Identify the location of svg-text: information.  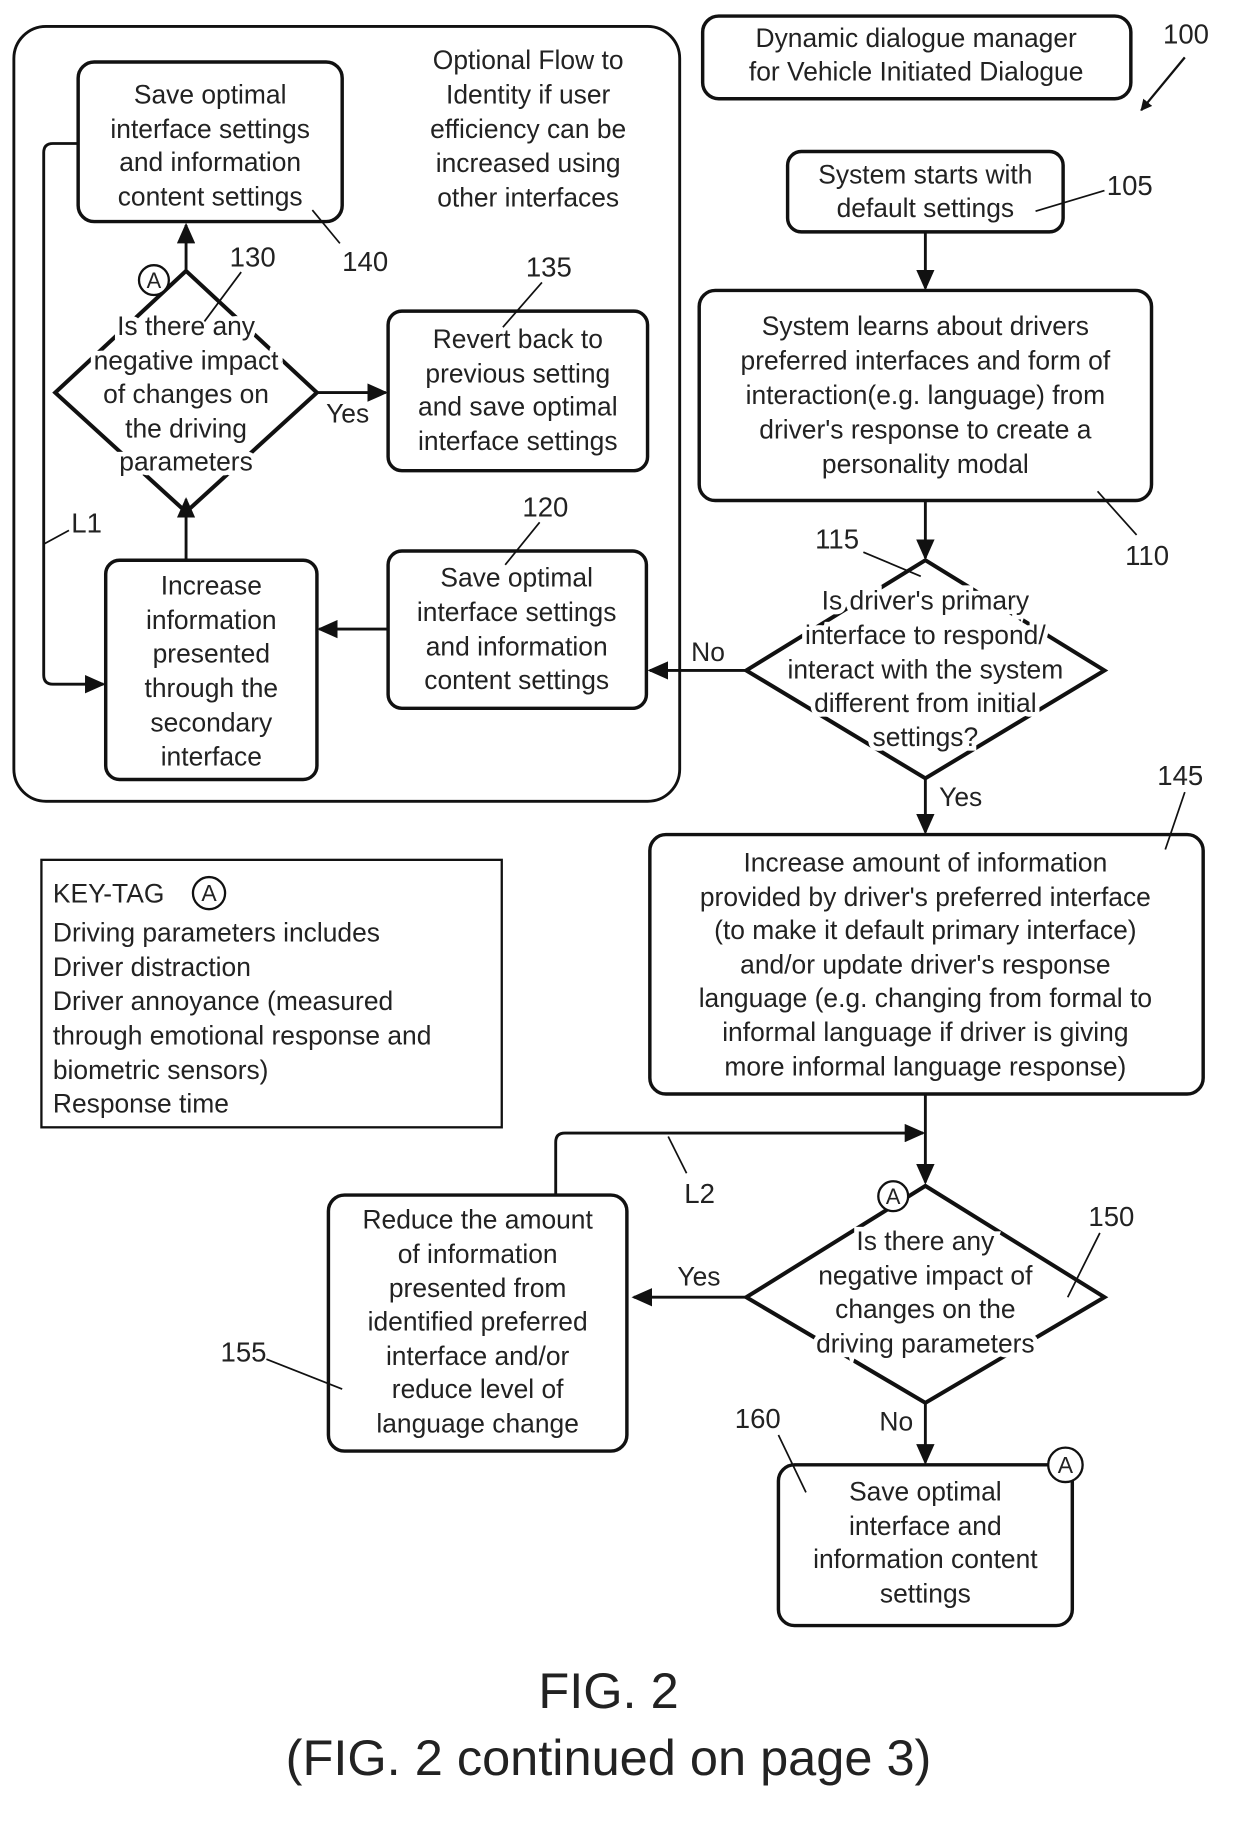
(211, 620).